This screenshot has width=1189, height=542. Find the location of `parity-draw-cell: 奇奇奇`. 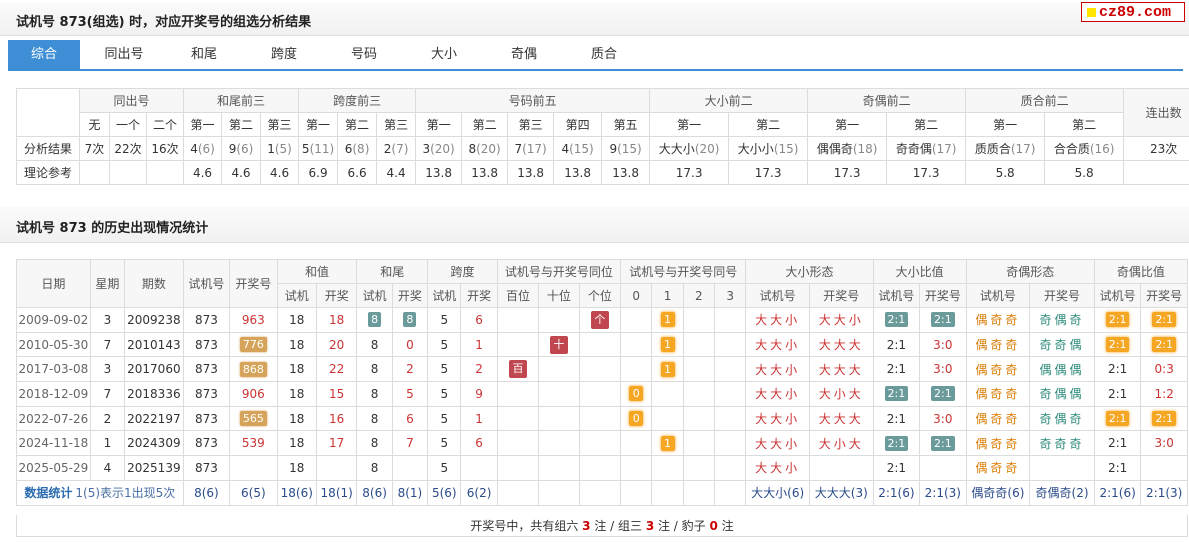

parity-draw-cell: 奇奇奇 is located at coordinates (1062, 443).